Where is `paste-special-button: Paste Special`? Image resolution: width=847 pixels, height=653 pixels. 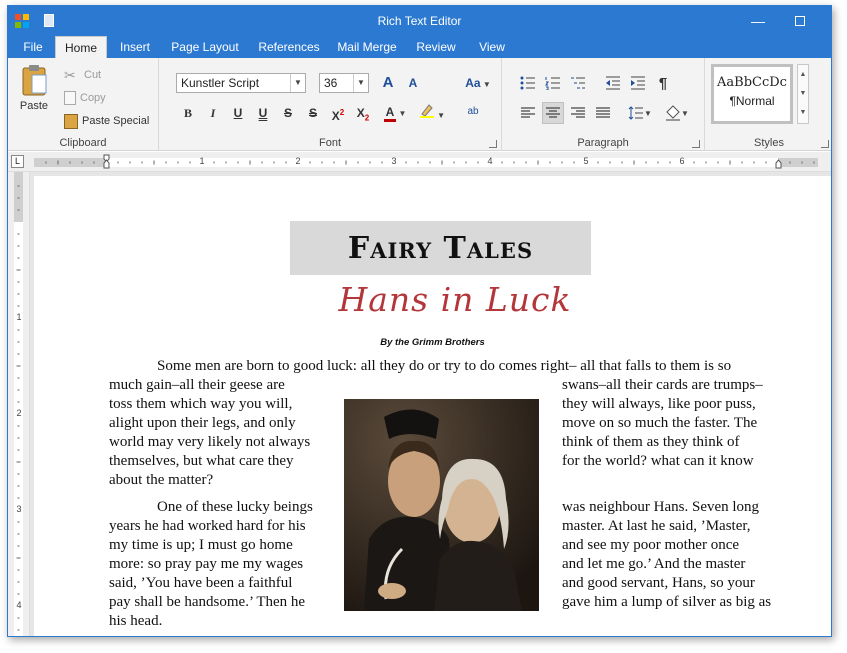 paste-special-button: Paste Special is located at coordinates (106, 121).